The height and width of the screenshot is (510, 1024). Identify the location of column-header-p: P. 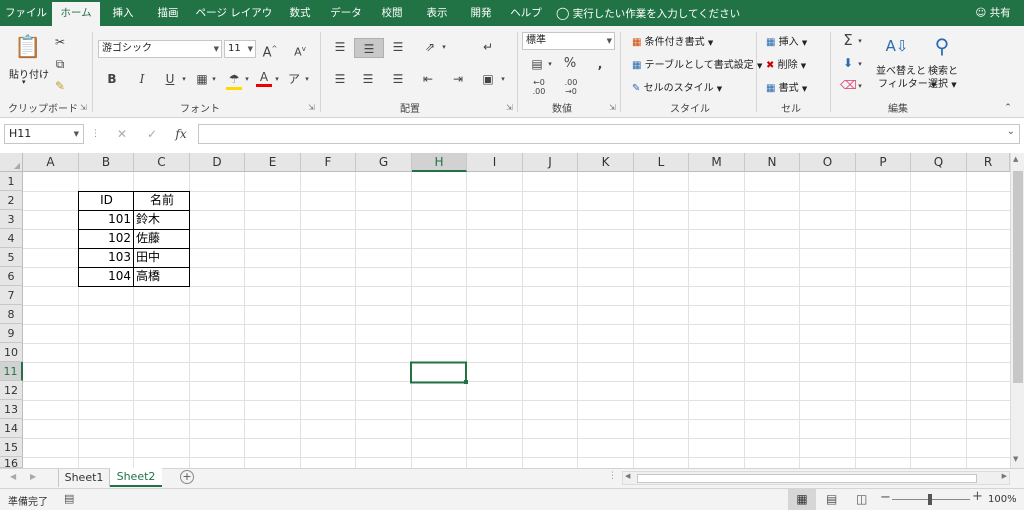
(883, 162).